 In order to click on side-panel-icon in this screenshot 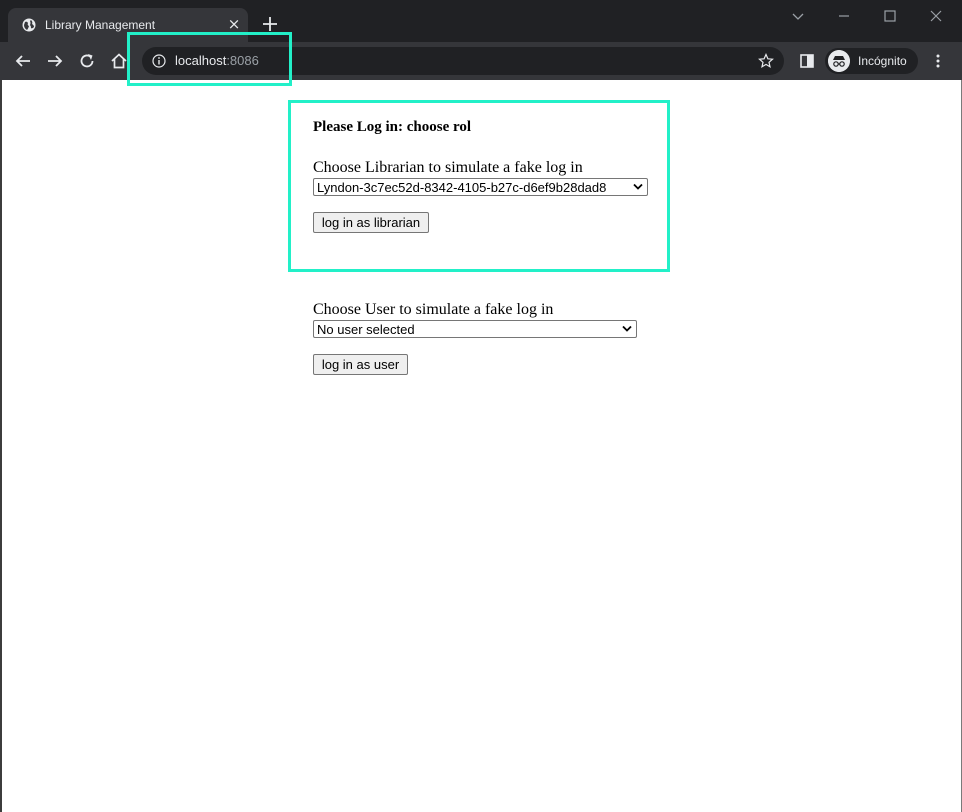, I will do `click(807, 61)`.